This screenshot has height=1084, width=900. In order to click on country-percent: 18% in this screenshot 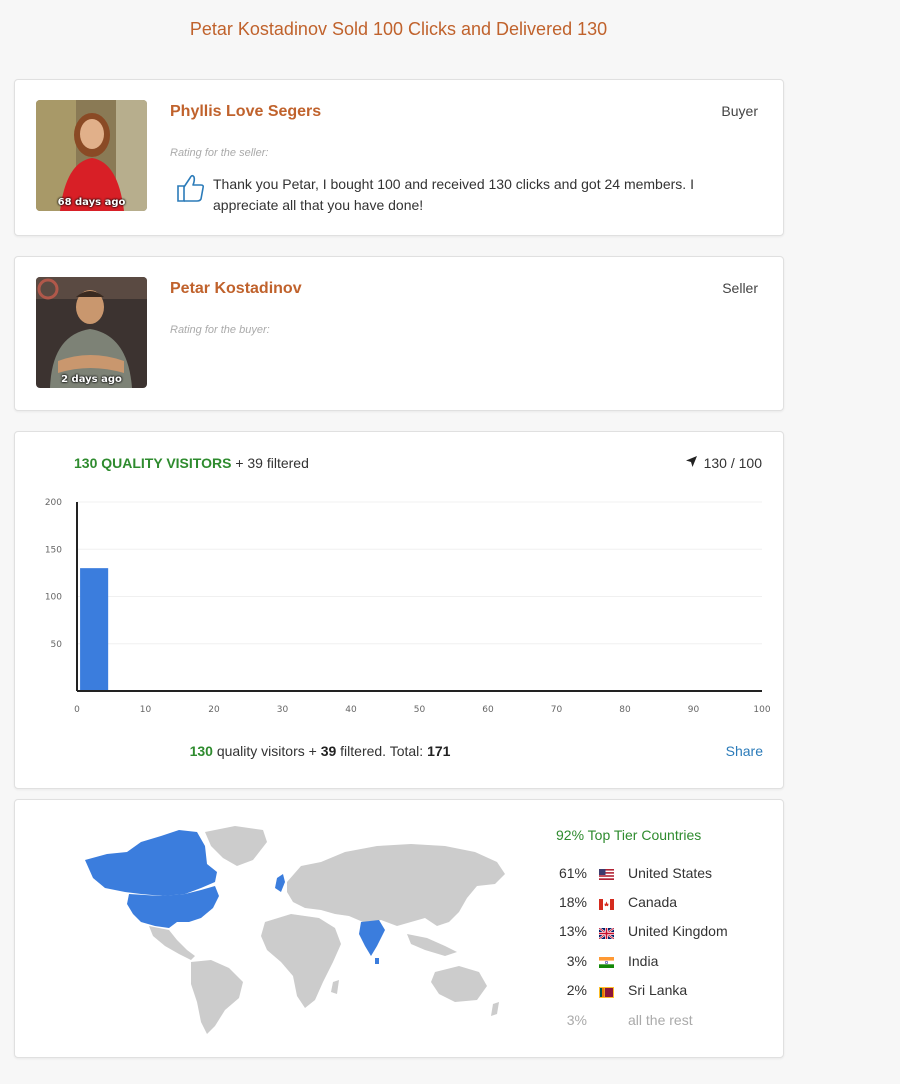, I will do `click(572, 902)`.